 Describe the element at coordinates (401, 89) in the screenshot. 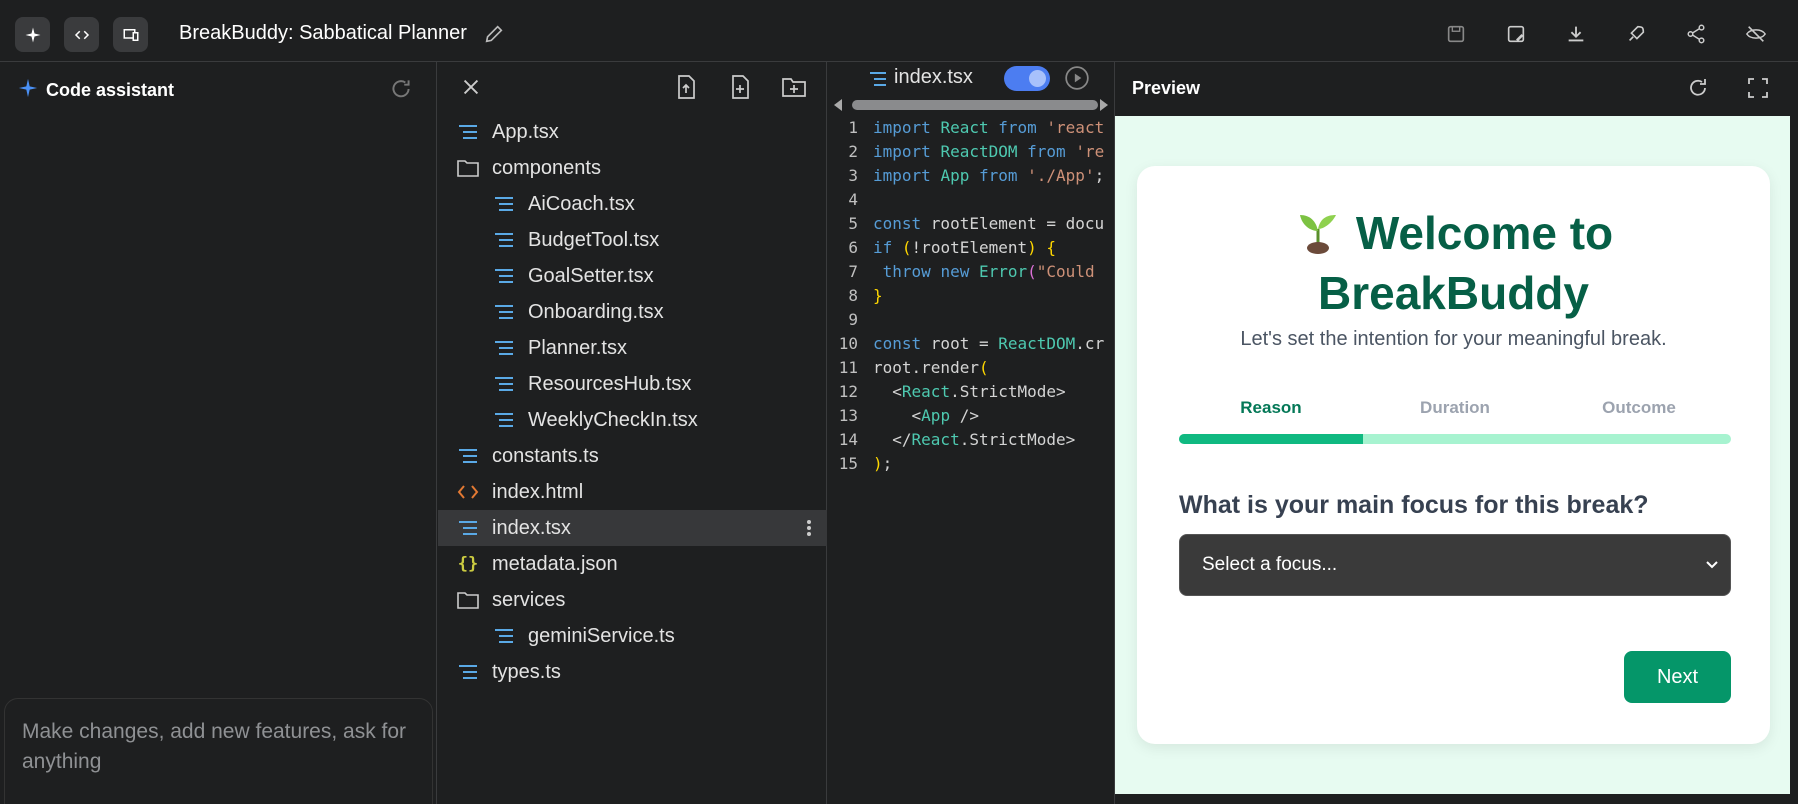

I see `refresh-icon` at that location.